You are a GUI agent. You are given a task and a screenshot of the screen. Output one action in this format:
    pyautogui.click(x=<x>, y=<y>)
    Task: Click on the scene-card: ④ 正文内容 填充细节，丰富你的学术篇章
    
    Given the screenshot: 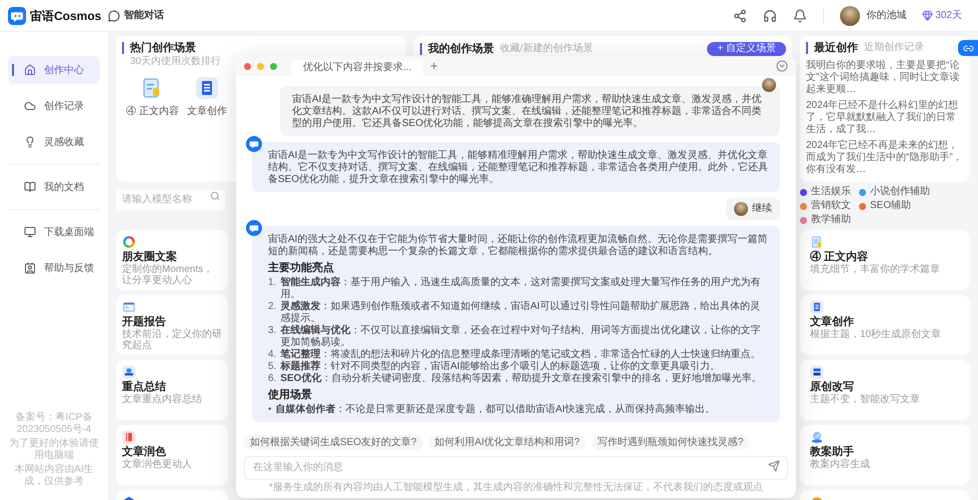 What is the action you would take?
    pyautogui.click(x=885, y=260)
    